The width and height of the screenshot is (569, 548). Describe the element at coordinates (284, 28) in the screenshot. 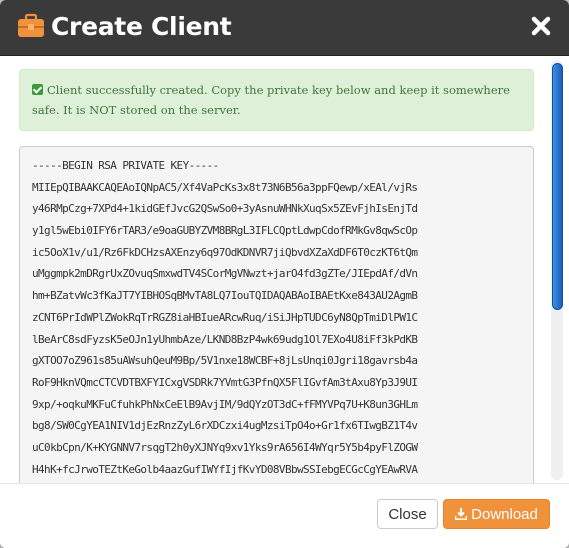

I see `dialog-titlebar: Create Client` at that location.